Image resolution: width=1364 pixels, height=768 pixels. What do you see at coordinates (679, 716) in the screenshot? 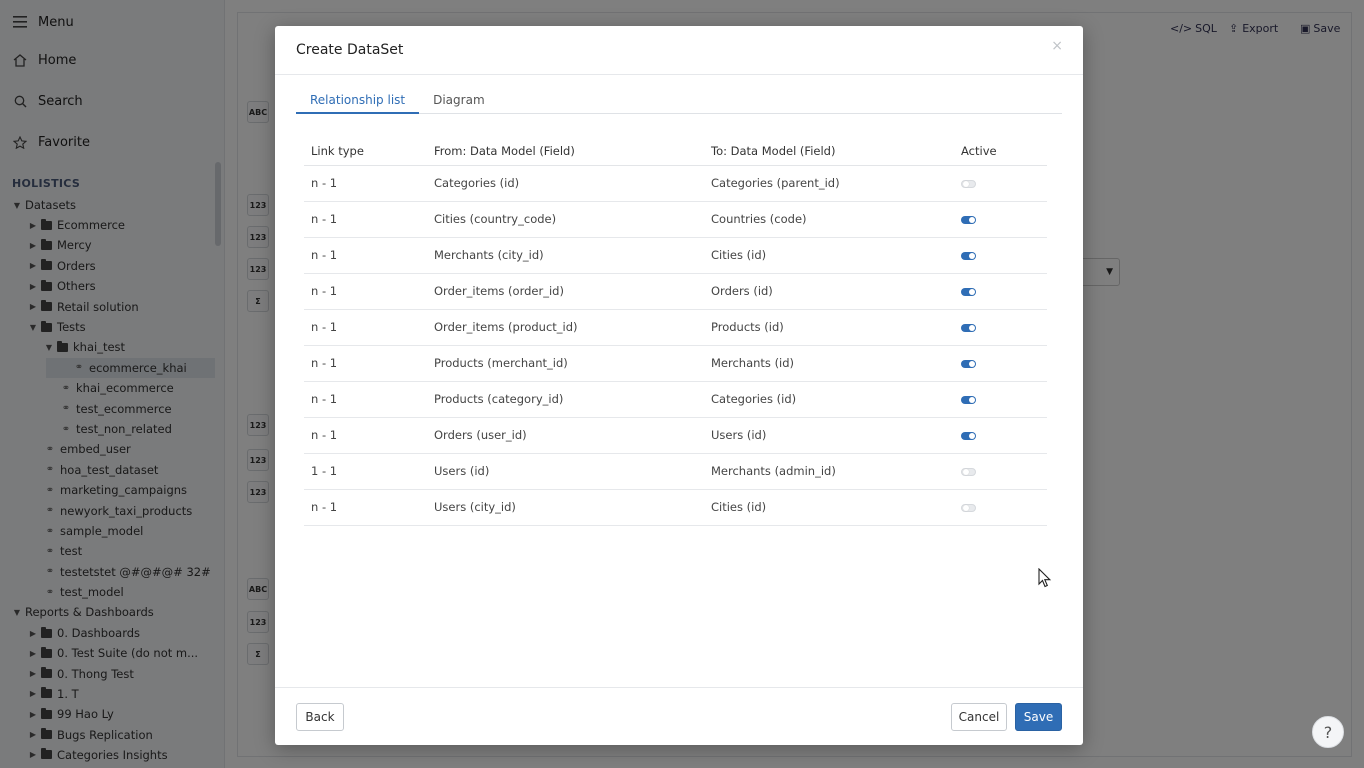
I see `modal-footer: Back Cancel Save` at bounding box center [679, 716].